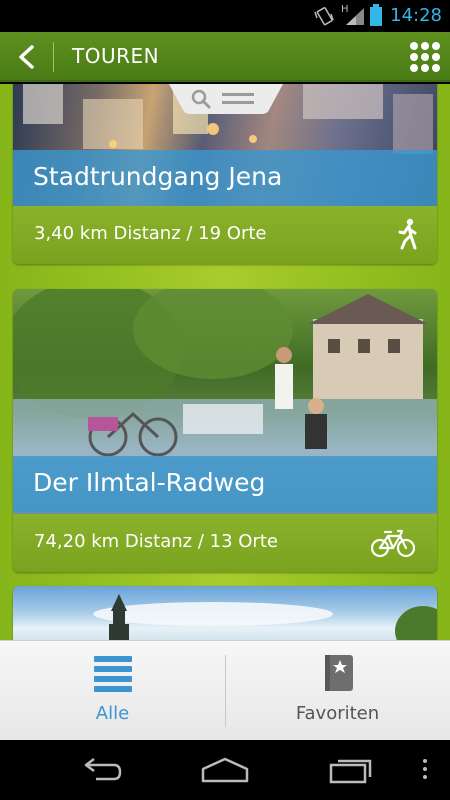 Image resolution: width=450 pixels, height=800 pixels. I want to click on tour-title-band: Der Ilmtal-Radweg, so click(225, 484).